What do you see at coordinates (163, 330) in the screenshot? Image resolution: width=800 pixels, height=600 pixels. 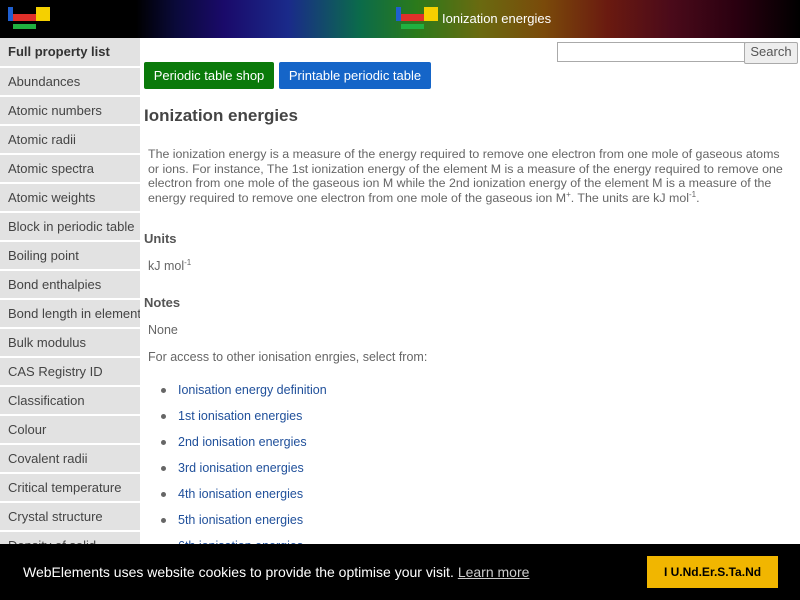 I see `notes-value: None` at bounding box center [163, 330].